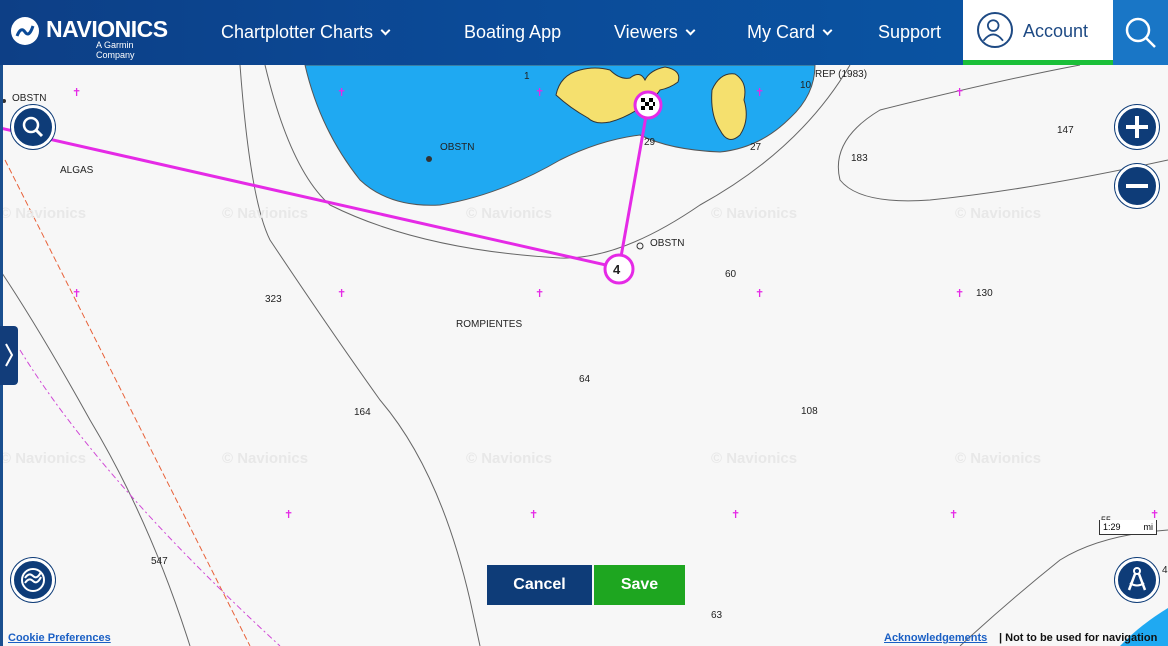  Describe the element at coordinates (489, 324) in the screenshot. I see `map-label-rompientes: ROMPIENTES` at that location.